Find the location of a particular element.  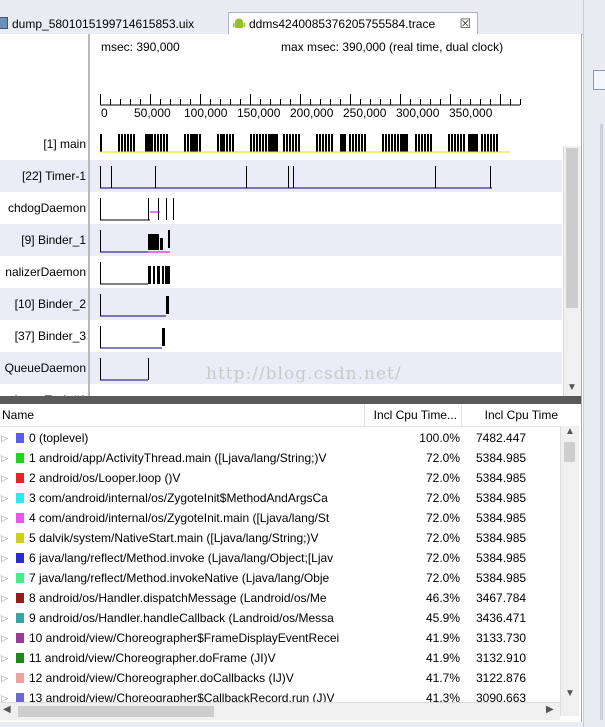

thread-row: nalizerDaemon is located at coordinates (281, 272).